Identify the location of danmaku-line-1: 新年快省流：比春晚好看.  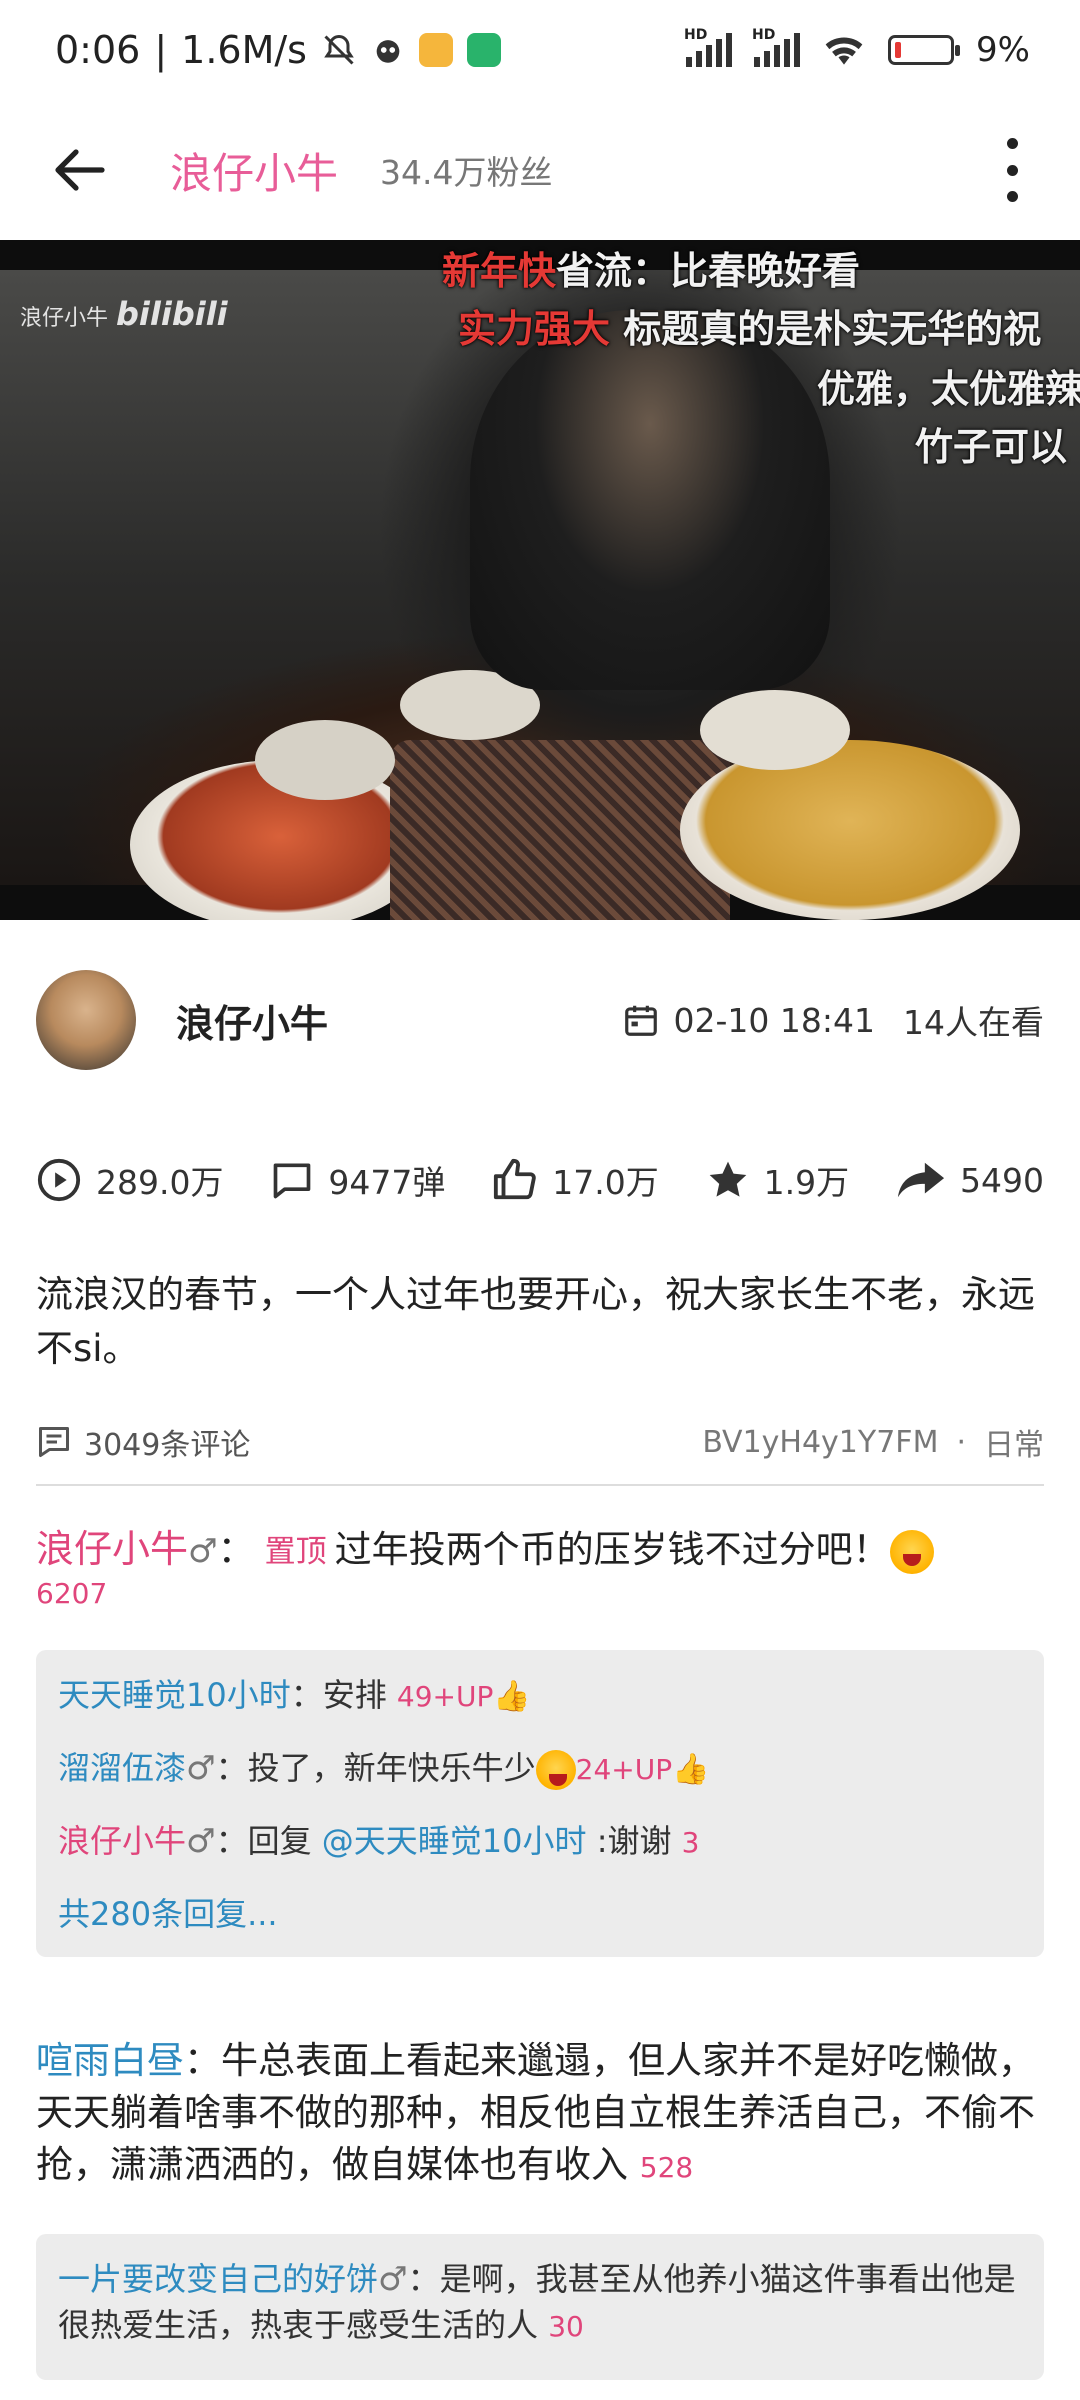
(651, 267).